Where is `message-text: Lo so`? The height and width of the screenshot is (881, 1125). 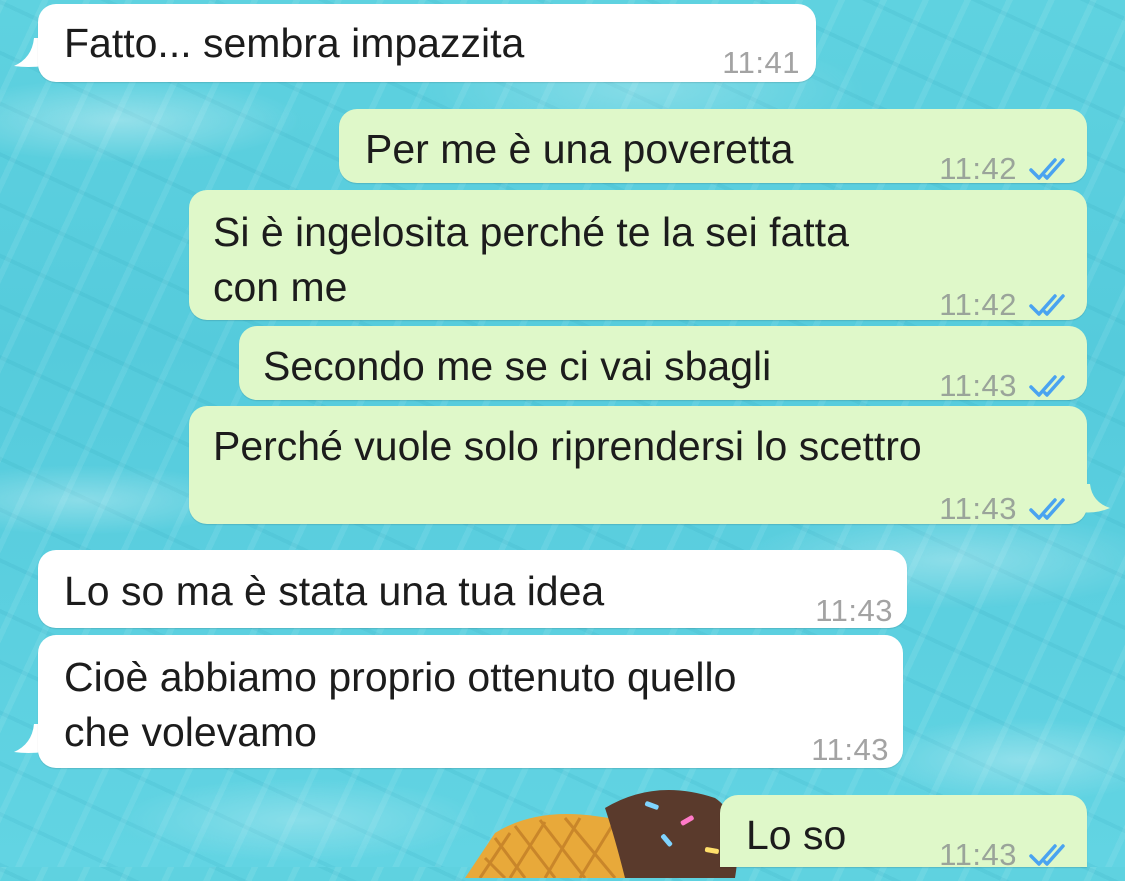
message-text: Lo so is located at coordinates (796, 835).